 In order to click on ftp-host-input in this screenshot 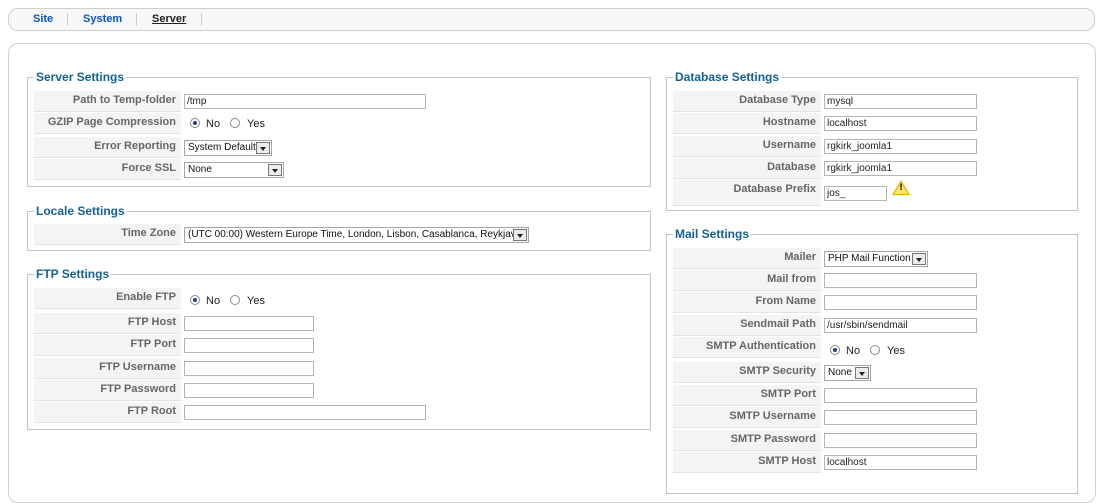, I will do `click(249, 323)`.